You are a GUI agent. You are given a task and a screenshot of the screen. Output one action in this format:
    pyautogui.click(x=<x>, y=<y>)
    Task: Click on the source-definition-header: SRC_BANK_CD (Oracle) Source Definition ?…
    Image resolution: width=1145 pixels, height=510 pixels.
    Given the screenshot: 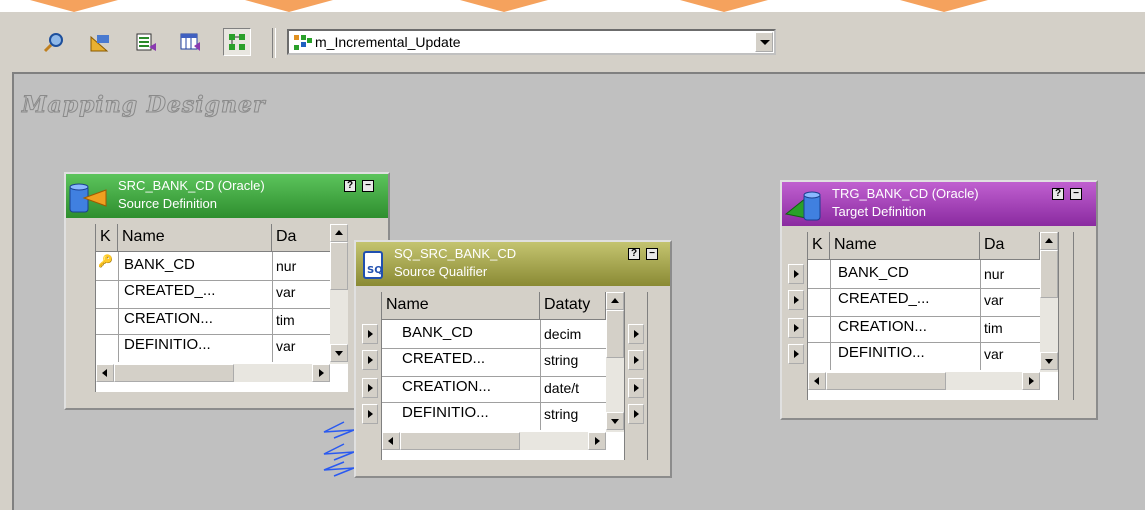 What is the action you would take?
    pyautogui.click(x=227, y=196)
    